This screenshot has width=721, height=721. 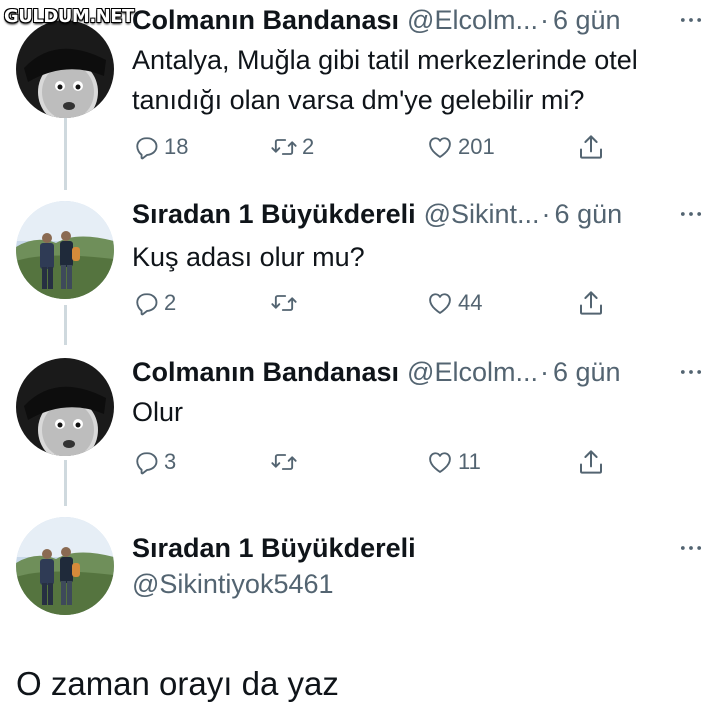 I want to click on reply-button: 3, so click(x=154, y=462).